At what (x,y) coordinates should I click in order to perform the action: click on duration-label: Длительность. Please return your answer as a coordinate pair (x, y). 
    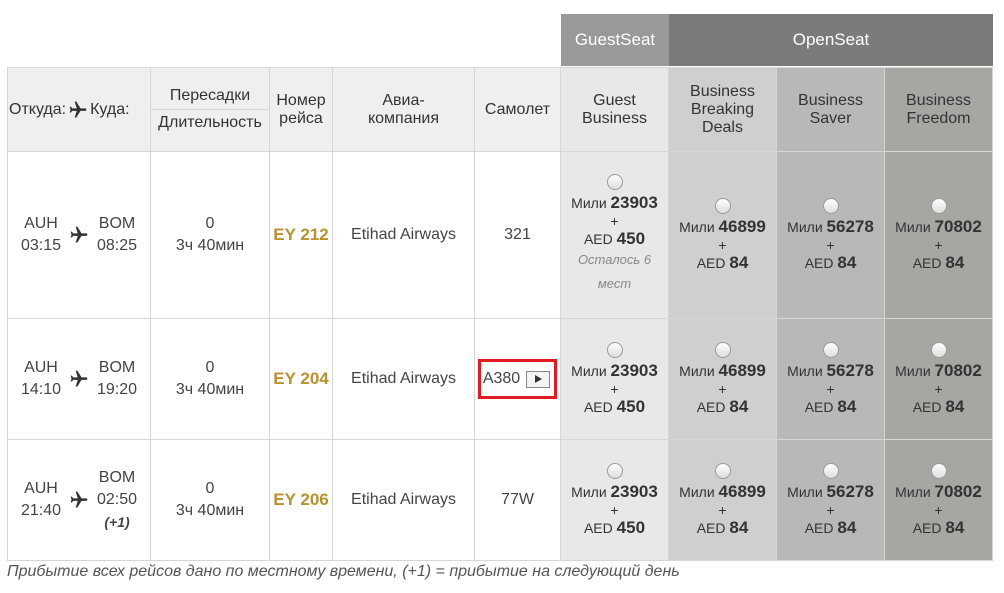
    Looking at the image, I should click on (210, 122).